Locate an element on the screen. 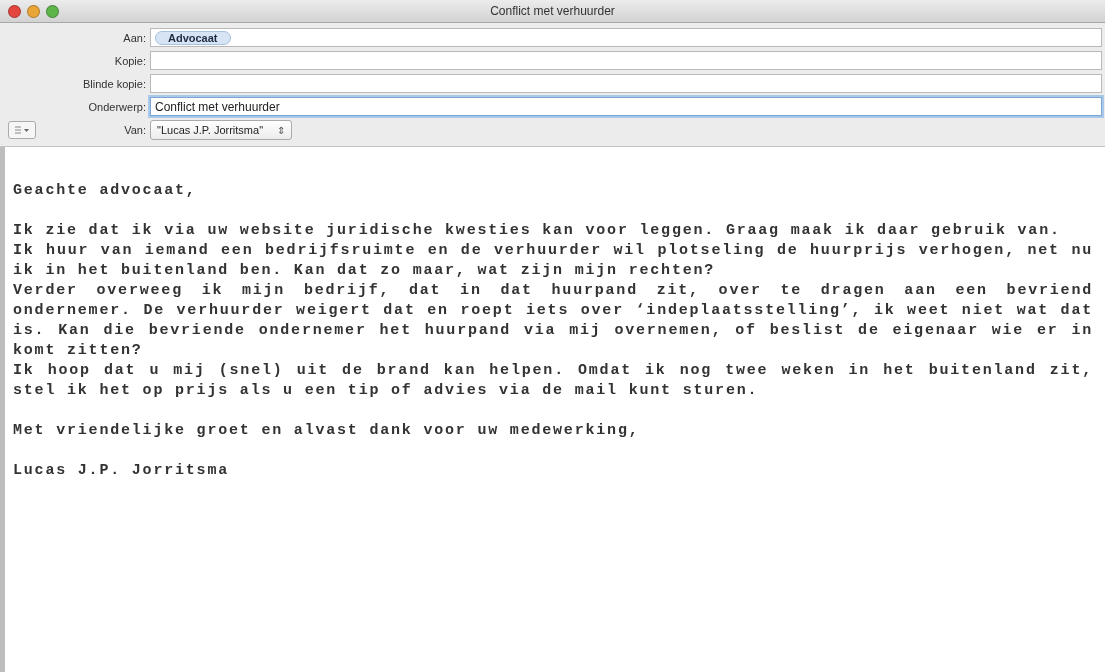 The image size is (1105, 672). field-label: Kopie: is located at coordinates (130, 60).